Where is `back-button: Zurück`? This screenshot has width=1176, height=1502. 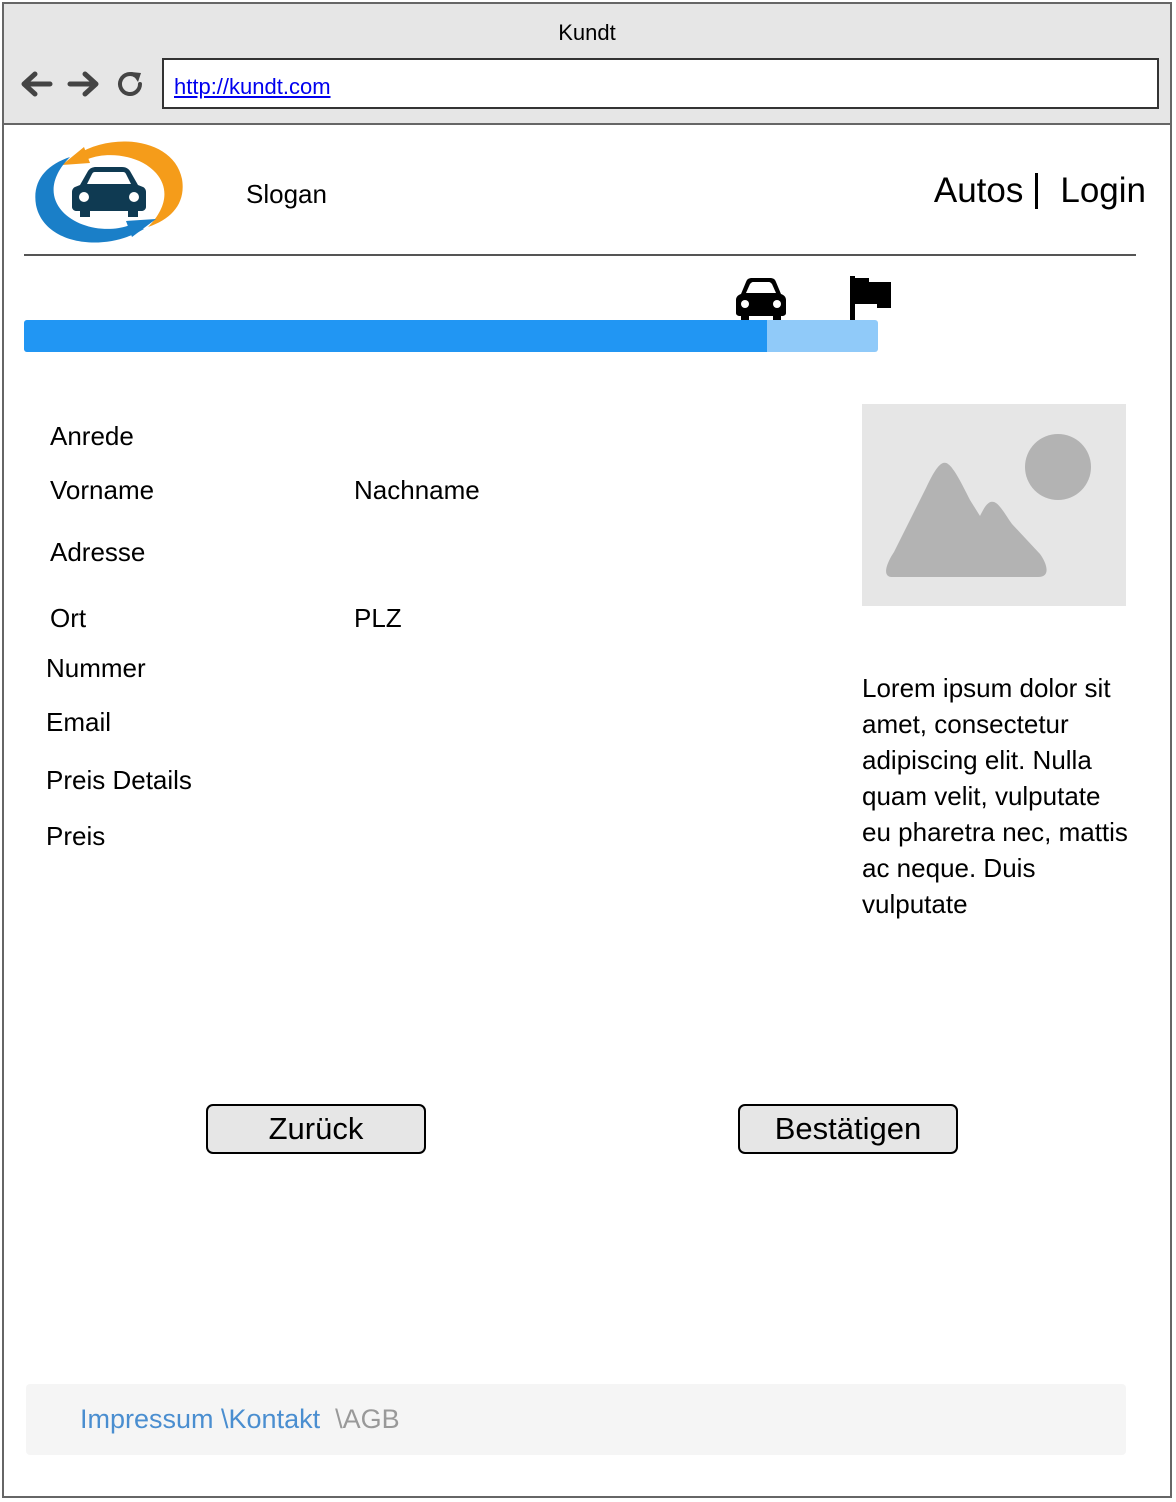
back-button: Zurück is located at coordinates (316, 1129).